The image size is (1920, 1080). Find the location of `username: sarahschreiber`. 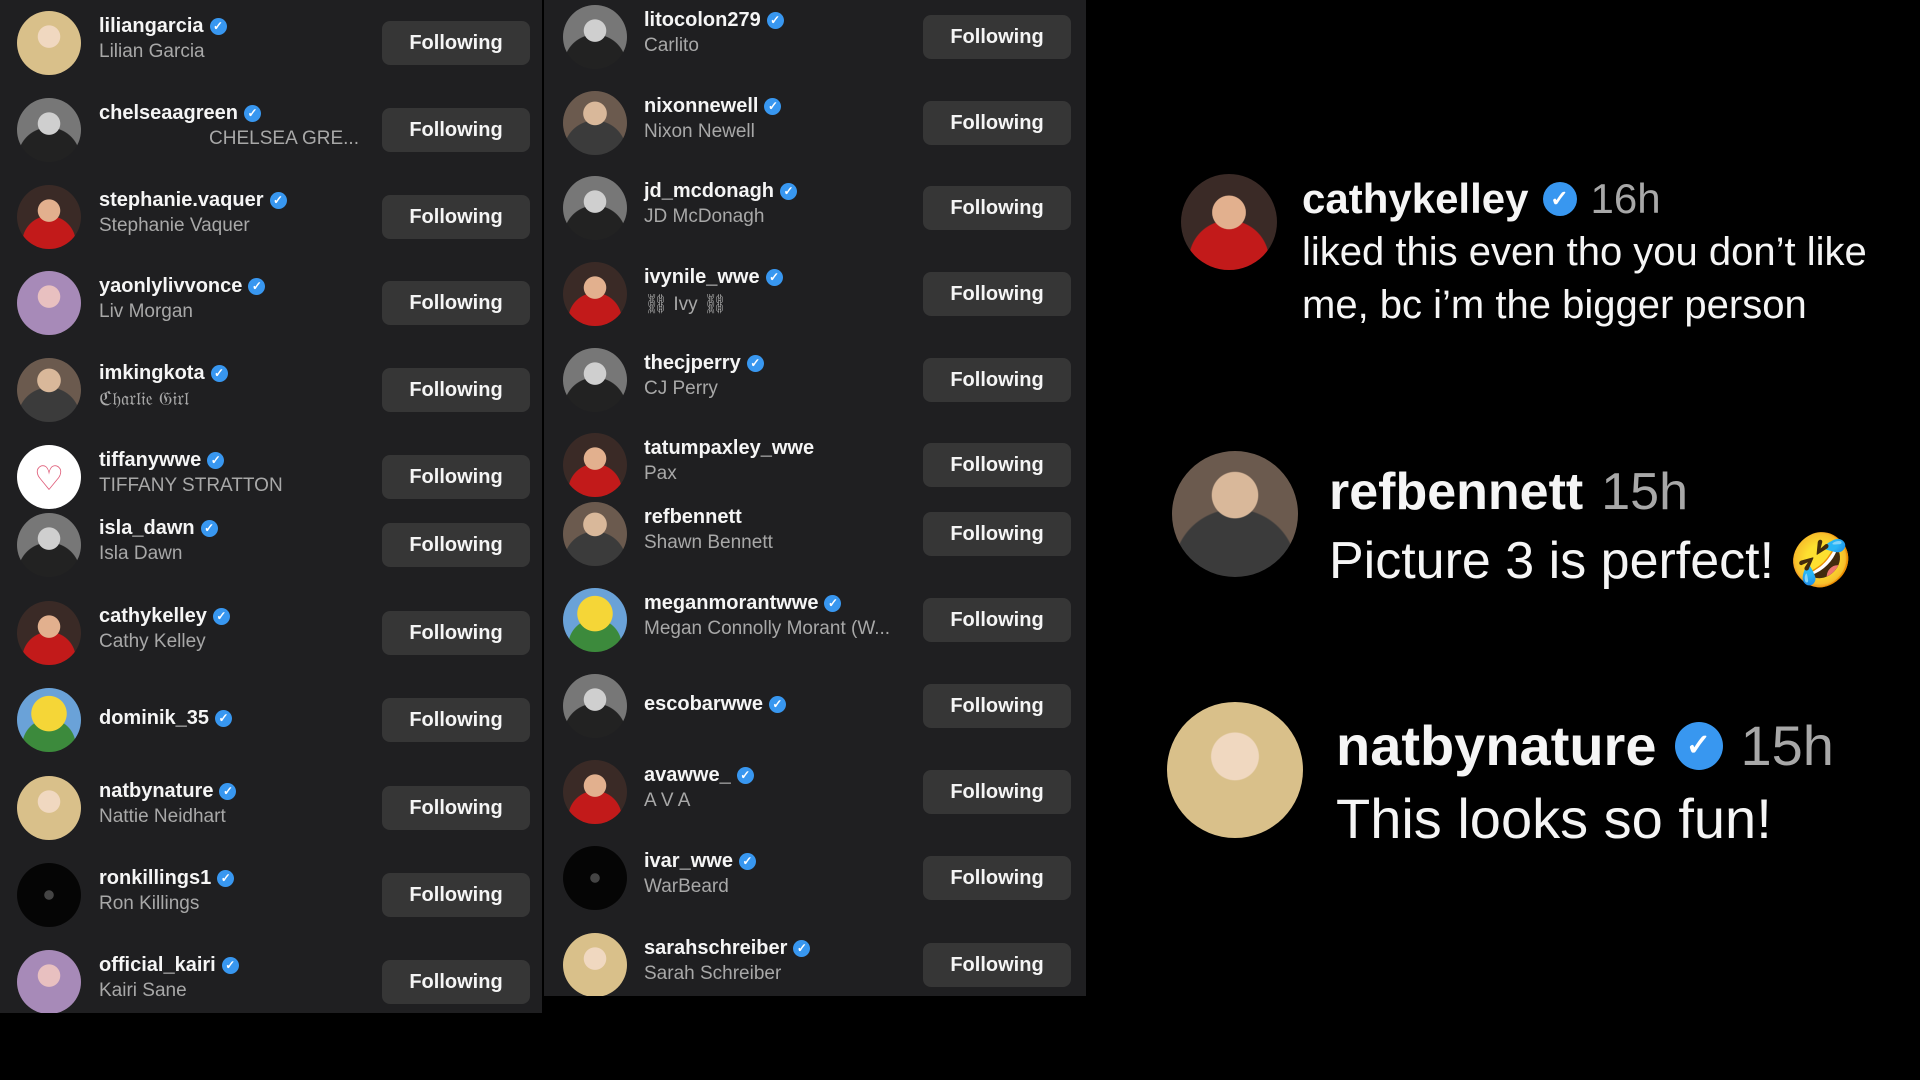

username: sarahschreiber is located at coordinates (715, 948).